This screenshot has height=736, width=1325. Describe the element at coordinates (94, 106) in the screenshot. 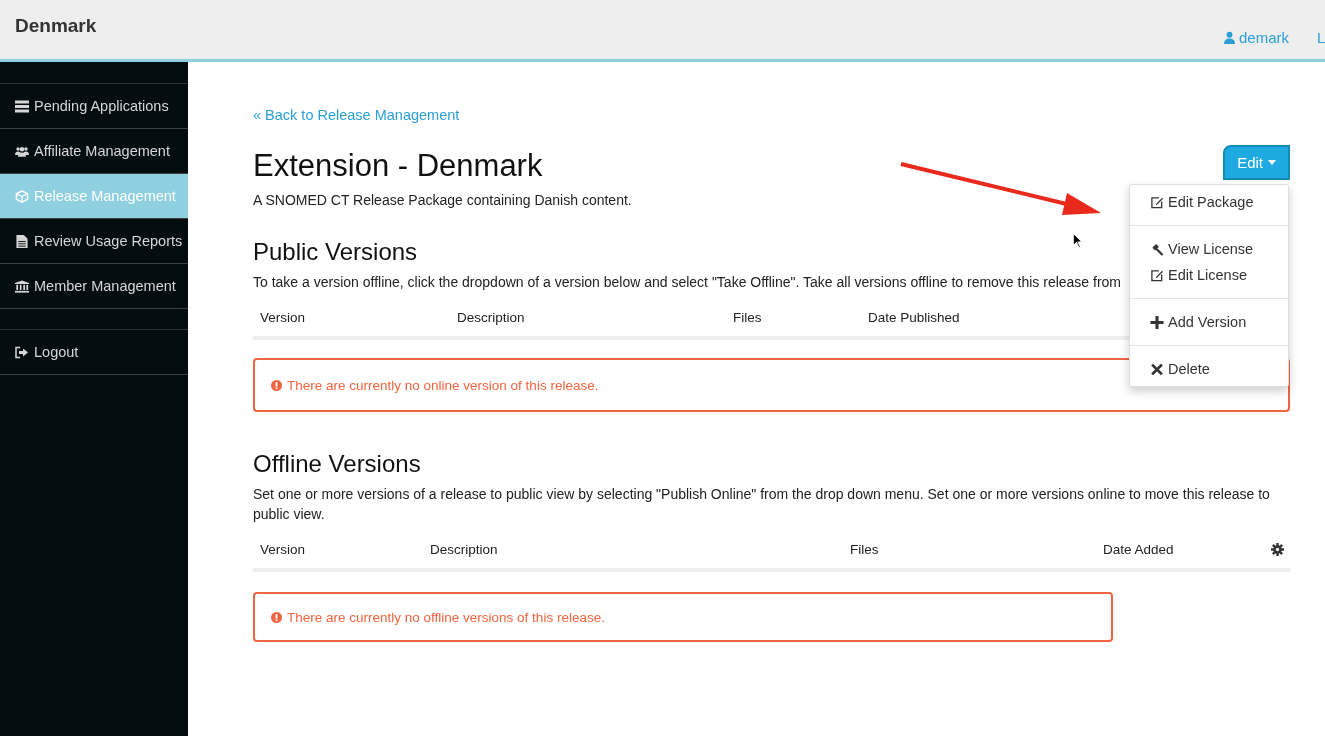

I see `sidebar-item: Pending Applications` at that location.